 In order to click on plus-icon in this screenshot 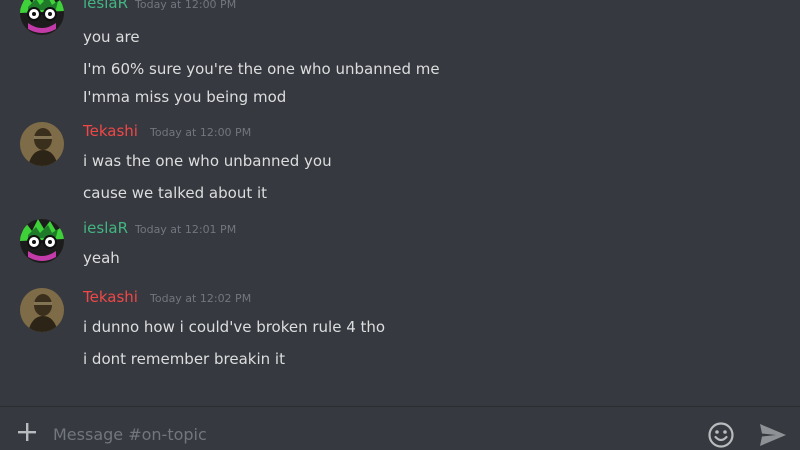, I will do `click(27, 432)`.